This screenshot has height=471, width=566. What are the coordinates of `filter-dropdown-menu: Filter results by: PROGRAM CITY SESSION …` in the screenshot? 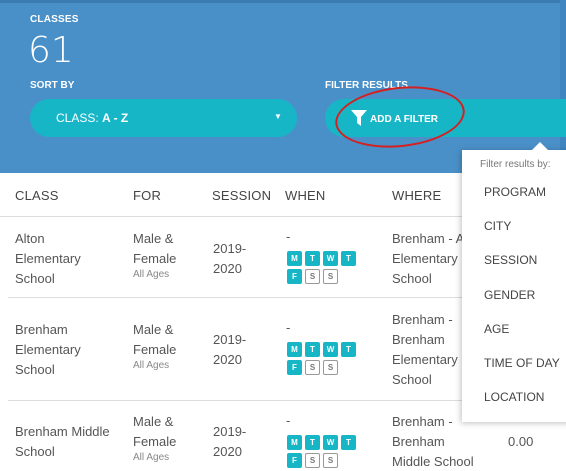 It's located at (514, 282).